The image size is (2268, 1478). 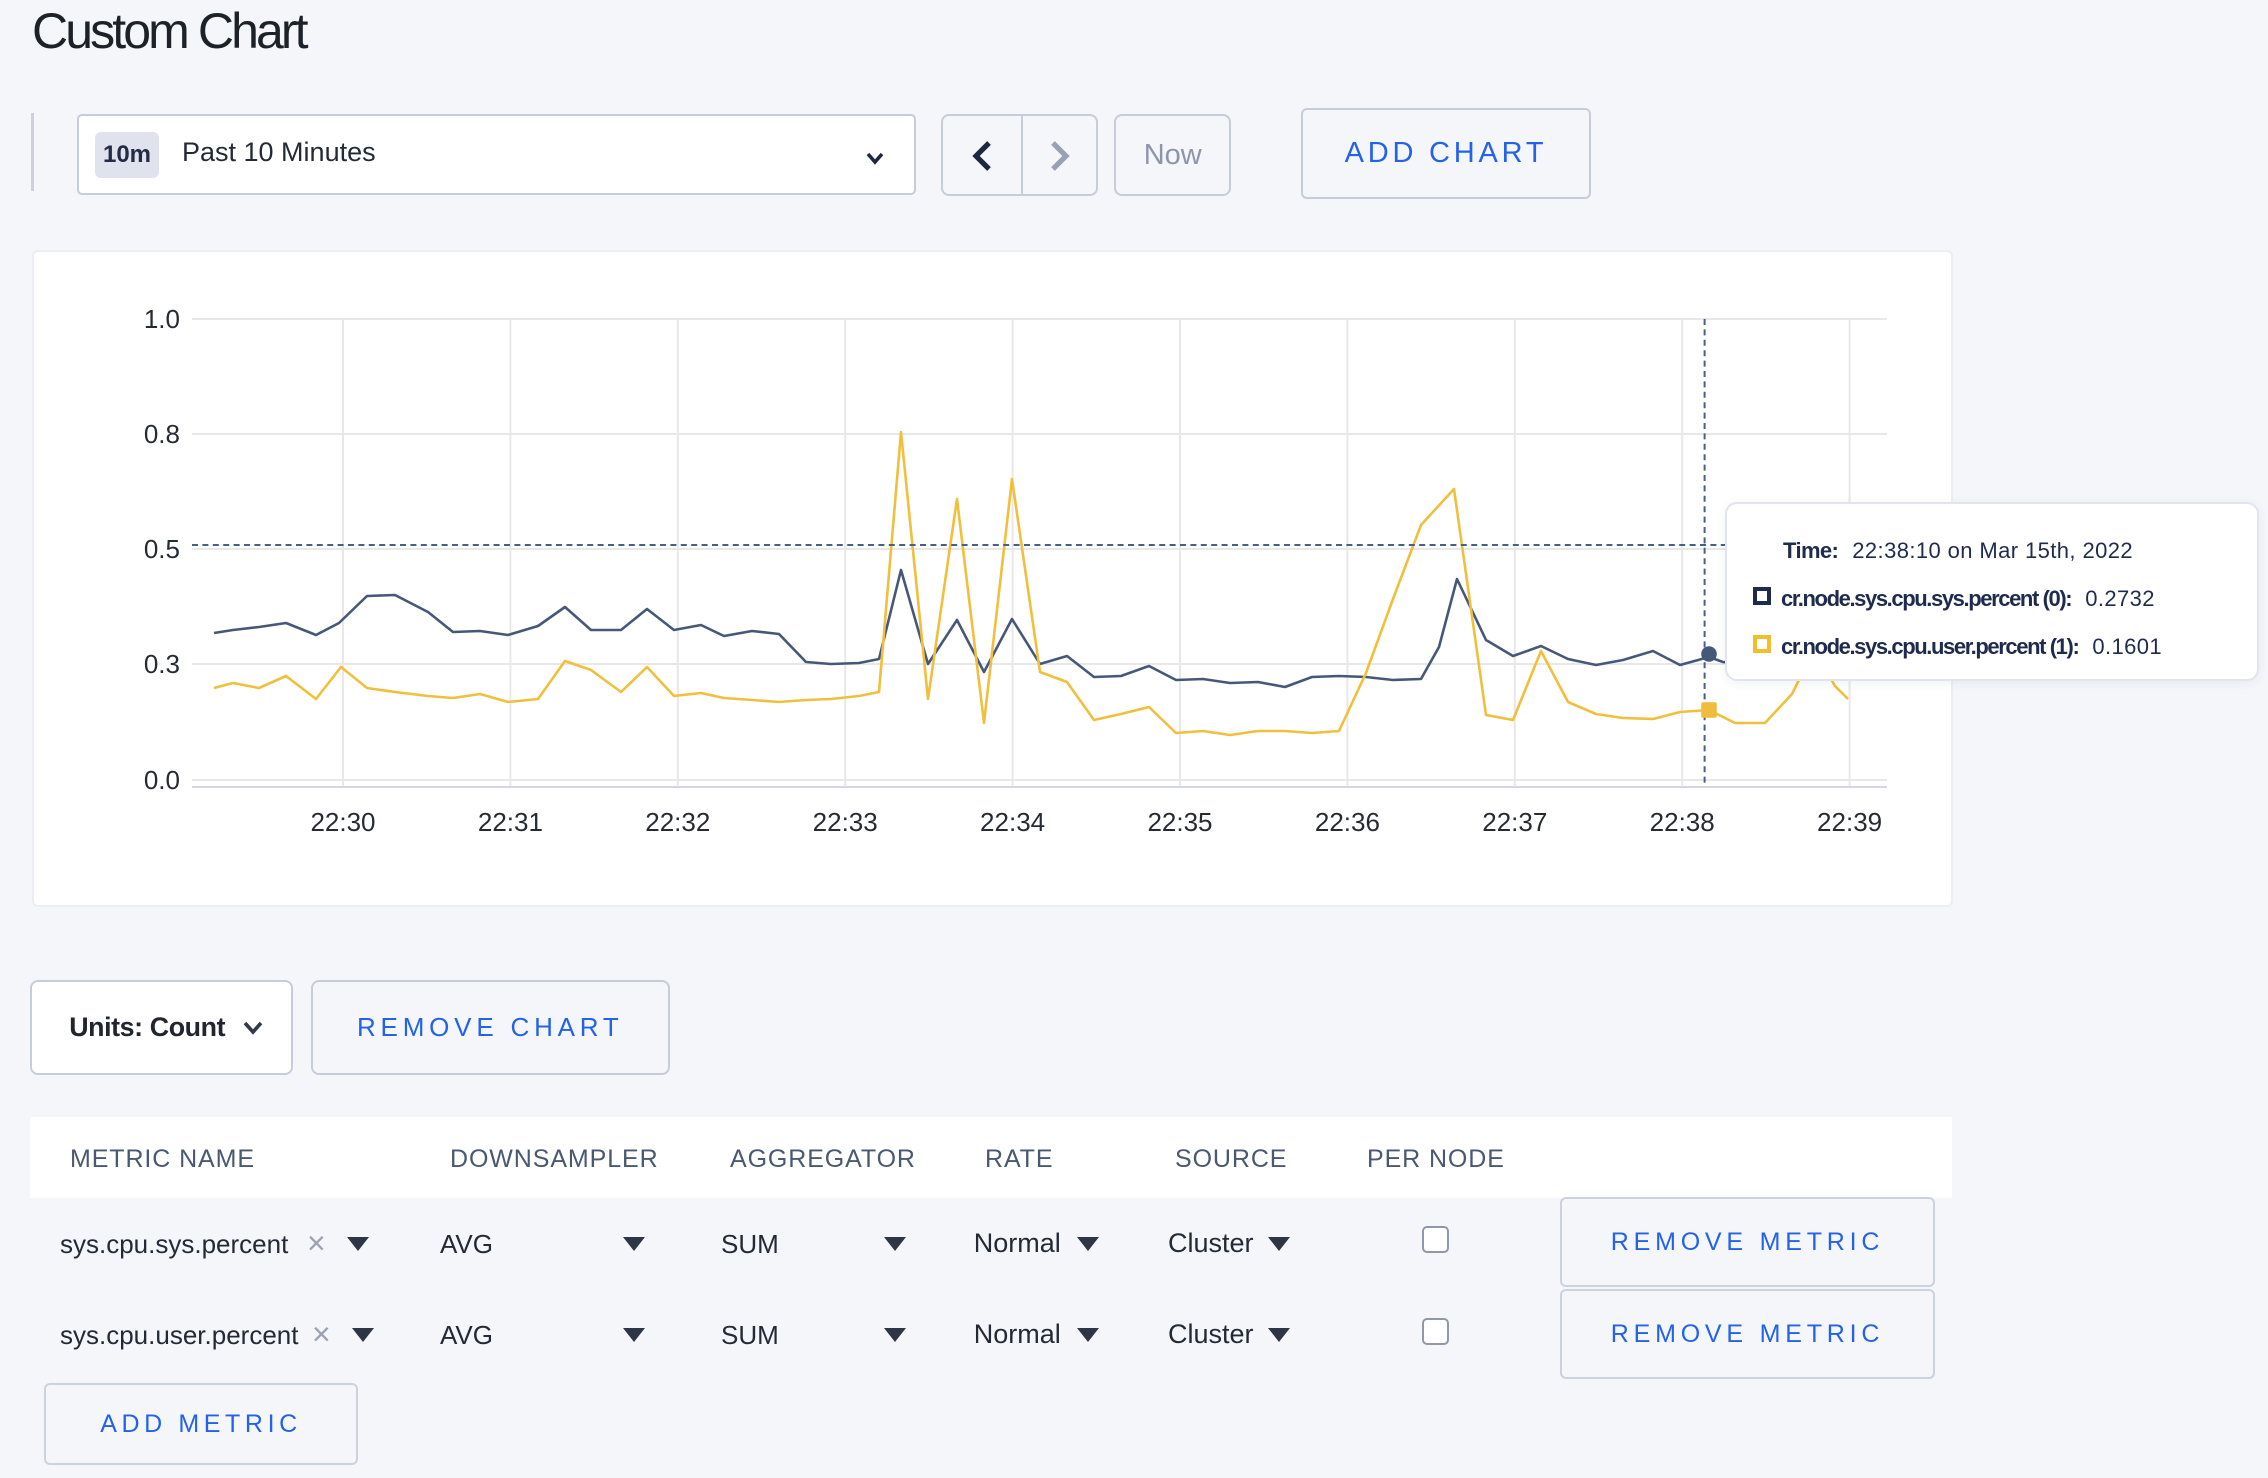 What do you see at coordinates (845, 822) in the screenshot?
I see `svg-text: 22:33` at bounding box center [845, 822].